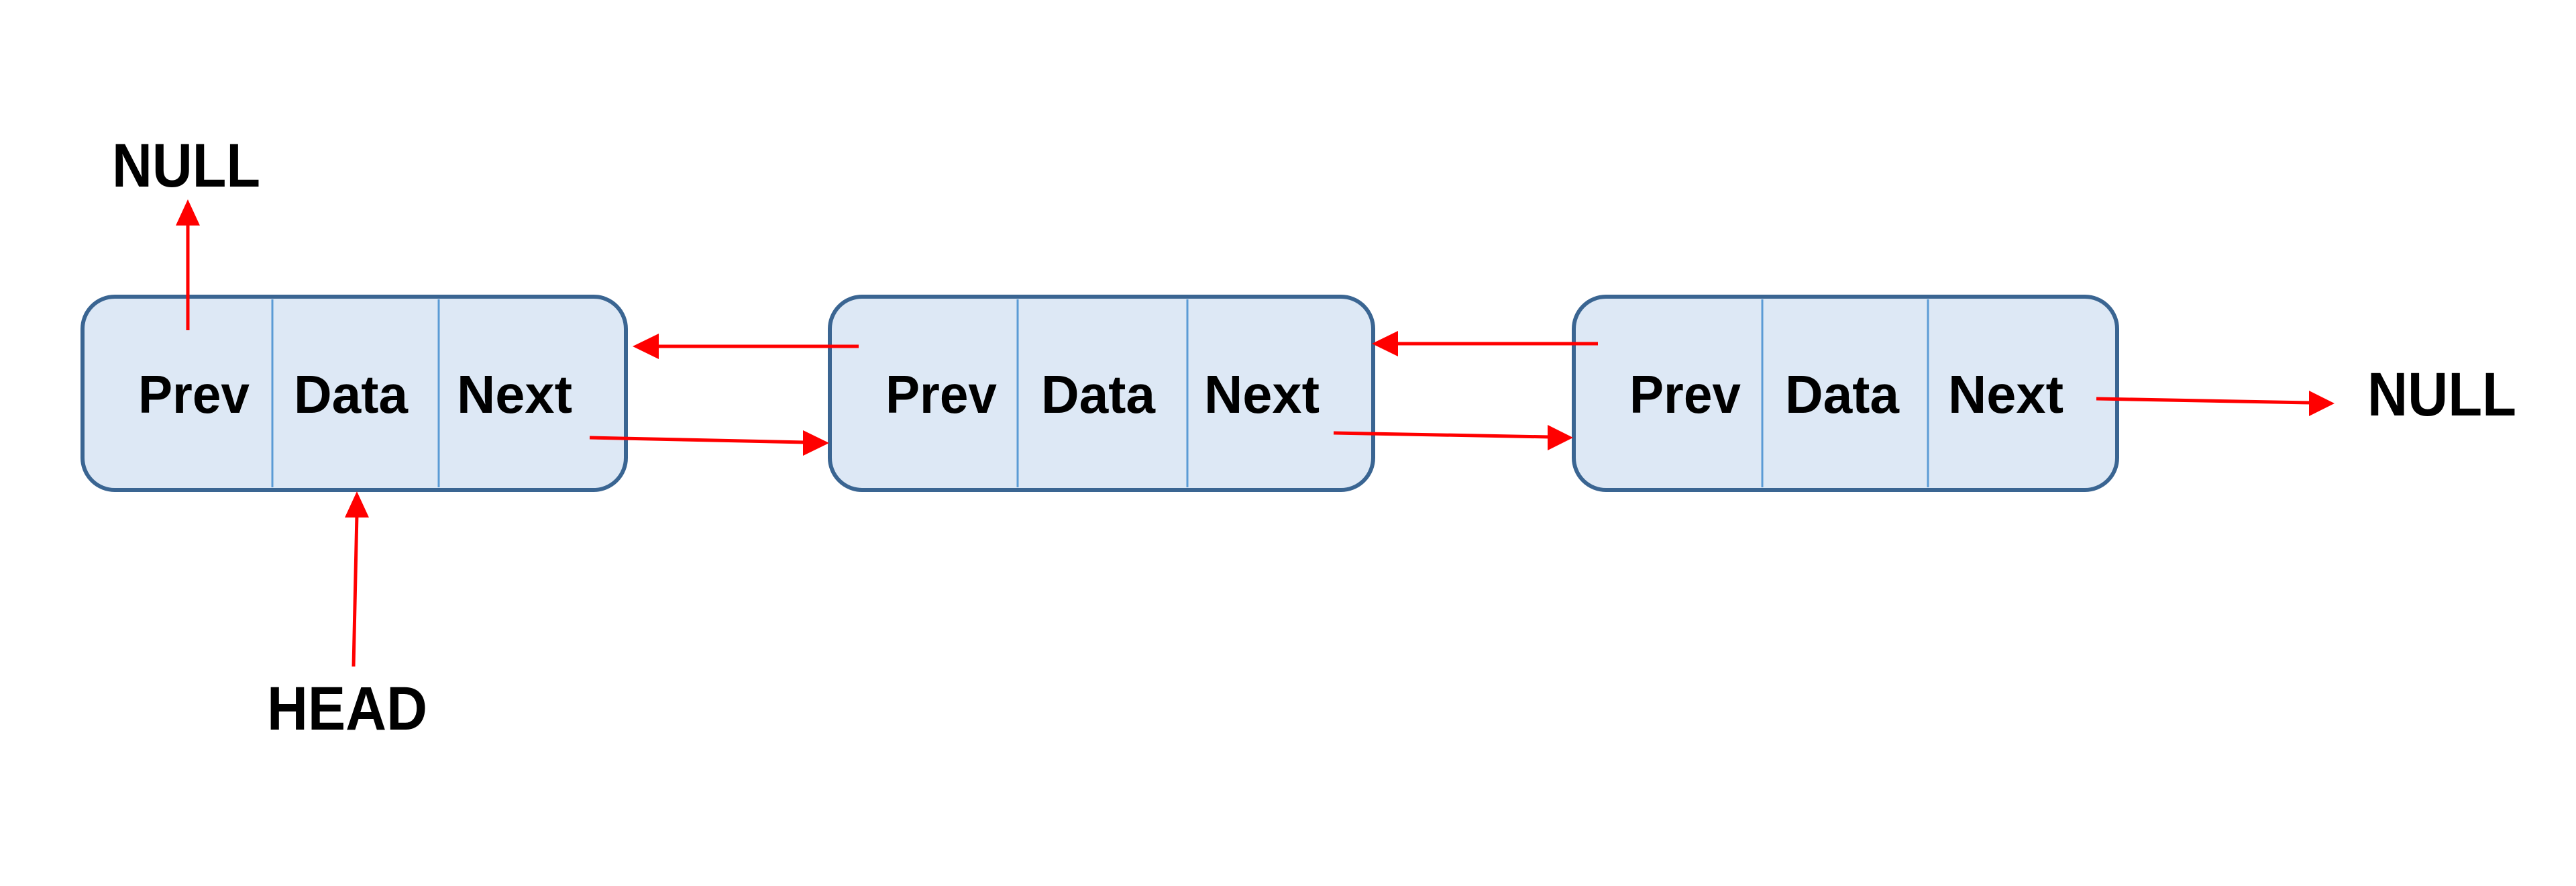 Image resolution: width=2576 pixels, height=886 pixels. Describe the element at coordinates (347, 709) in the screenshot. I see `head-label: HEAD` at that location.